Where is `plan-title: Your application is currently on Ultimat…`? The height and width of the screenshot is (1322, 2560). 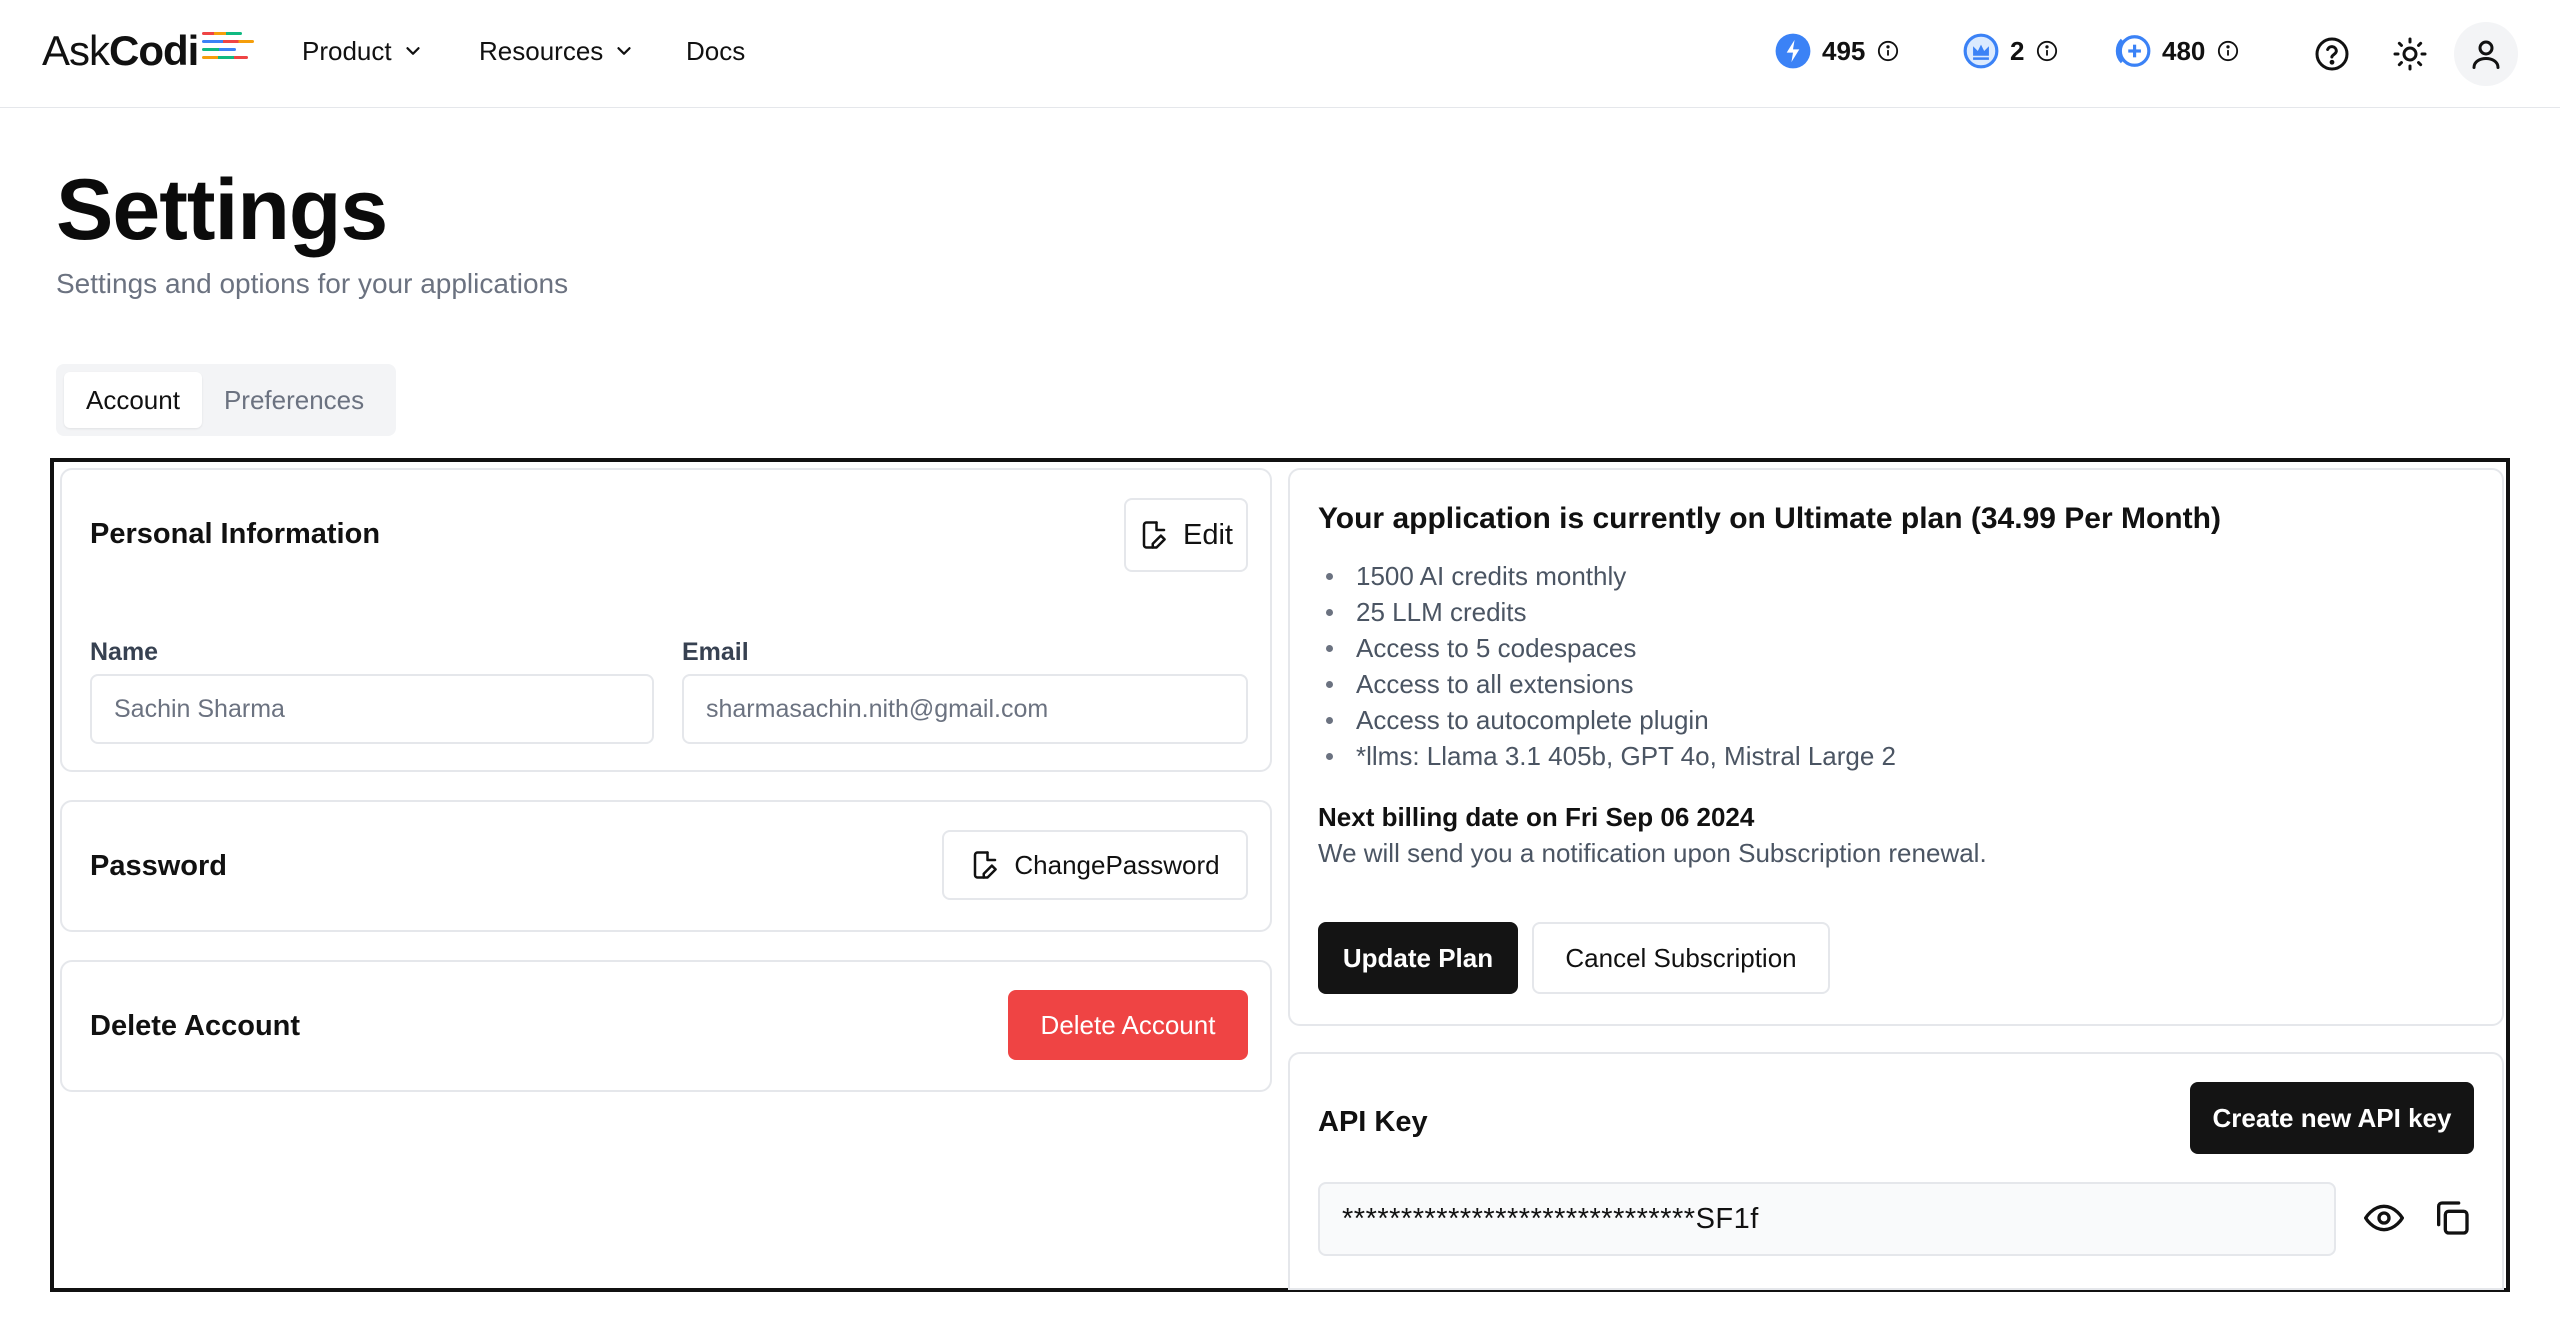
plan-title: Your application is currently on Ultimat… is located at coordinates (1769, 518).